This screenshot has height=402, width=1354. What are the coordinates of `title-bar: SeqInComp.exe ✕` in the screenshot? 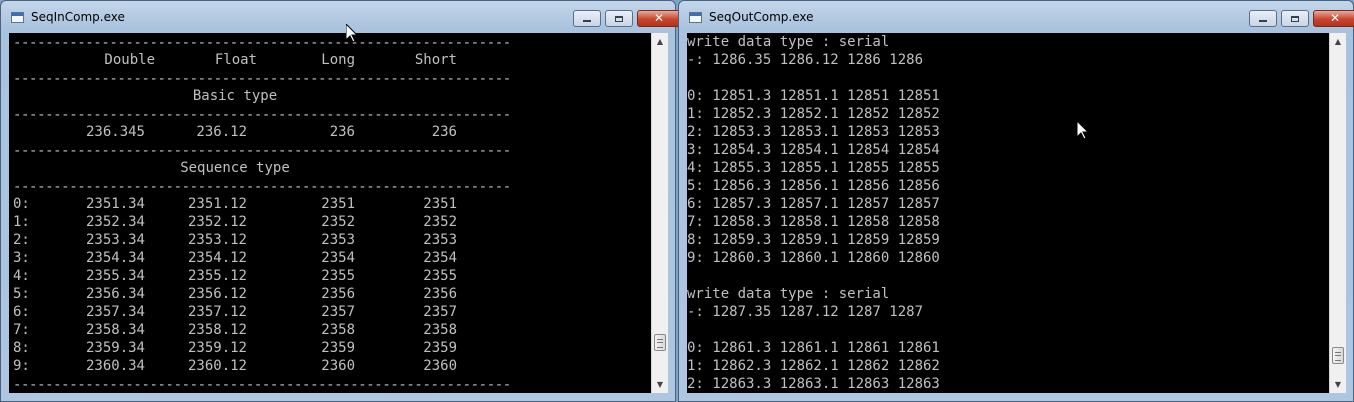 It's located at (341, 17).